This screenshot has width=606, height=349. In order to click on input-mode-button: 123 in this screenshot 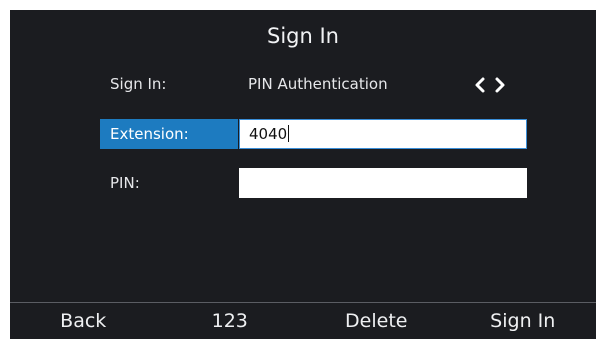, I will do `click(230, 321)`.